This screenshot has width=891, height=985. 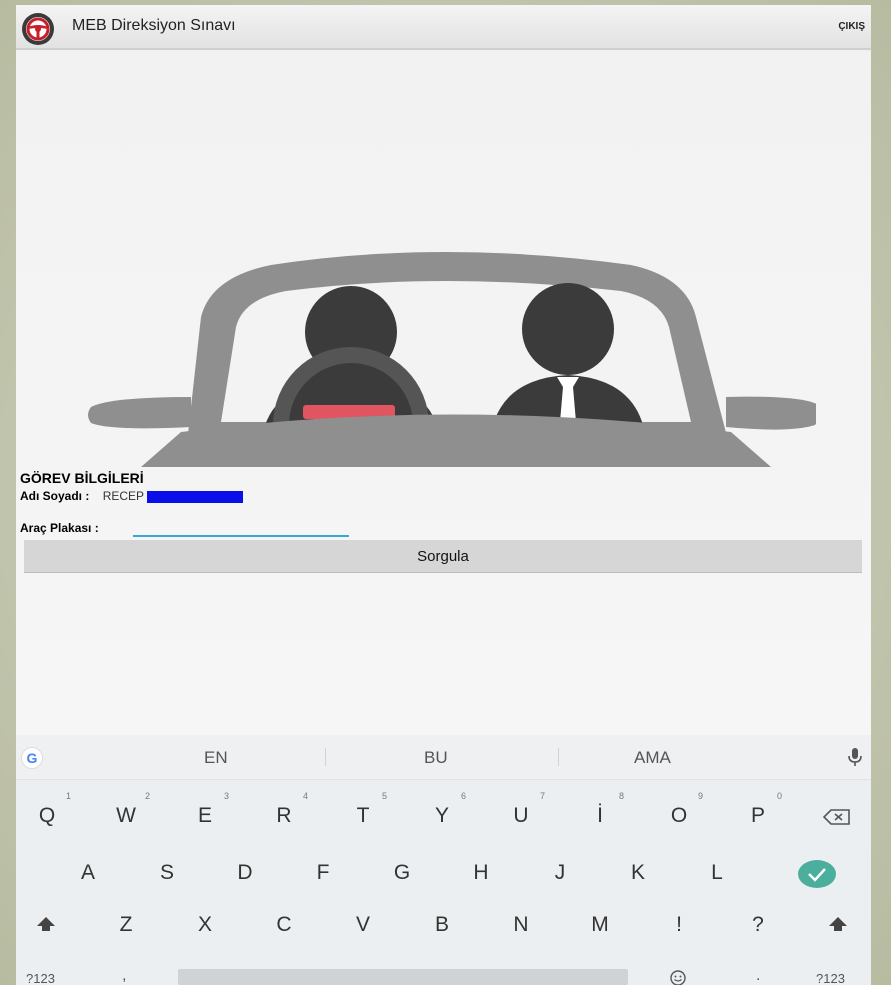 What do you see at coordinates (443, 27) in the screenshot?
I see `app-bar: MEB Direksiyon Sınavı ÇIKIŞ` at bounding box center [443, 27].